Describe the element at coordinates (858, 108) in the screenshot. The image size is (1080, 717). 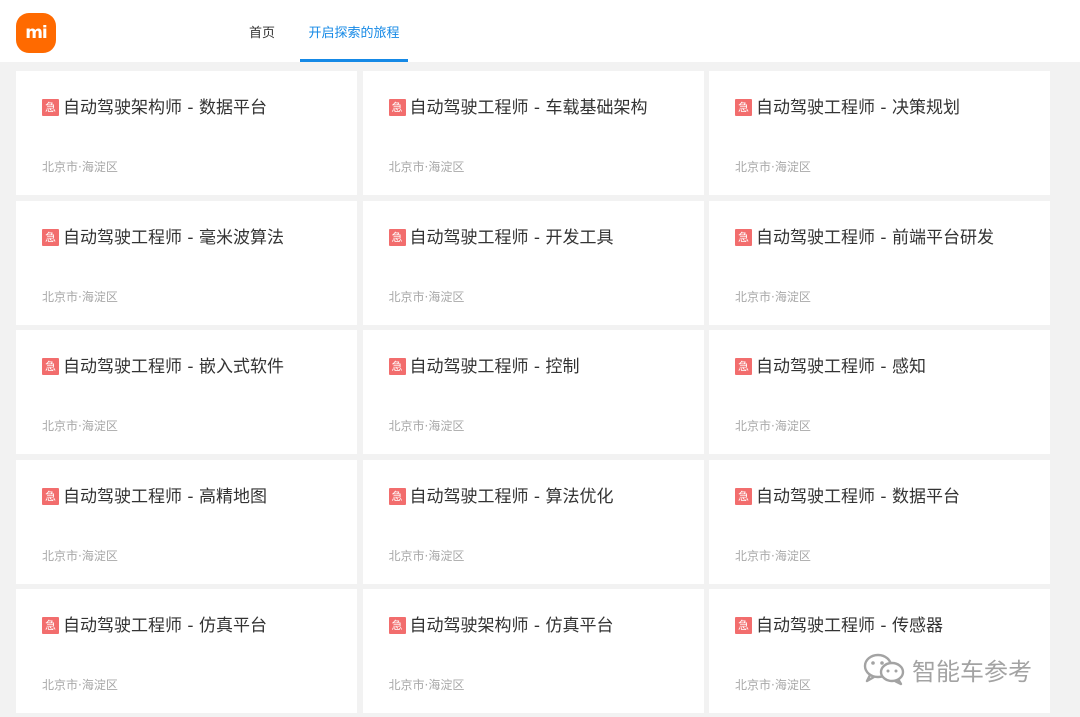
I see `job-title-text: 自动驾驶工程师 - 决策规划` at that location.